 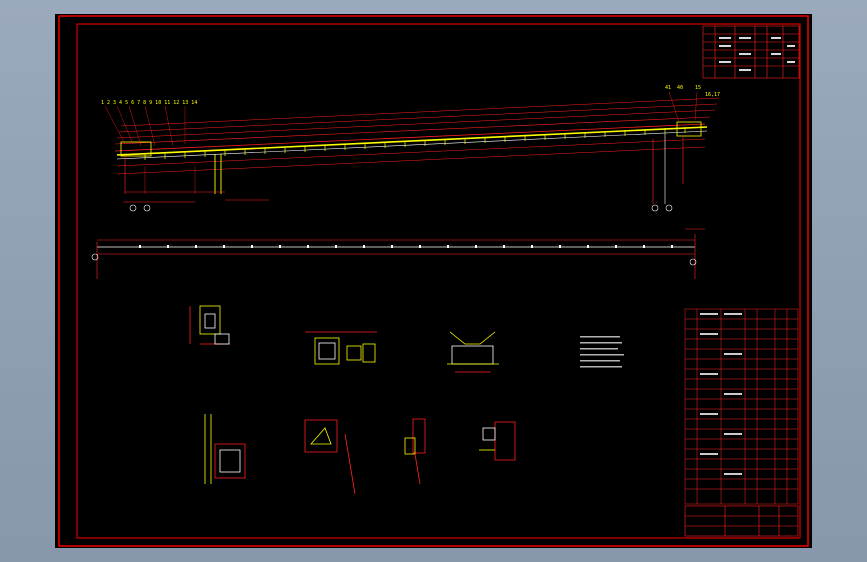 What do you see at coordinates (398, 253) in the screenshot?
I see `conveyor-plan-icon` at bounding box center [398, 253].